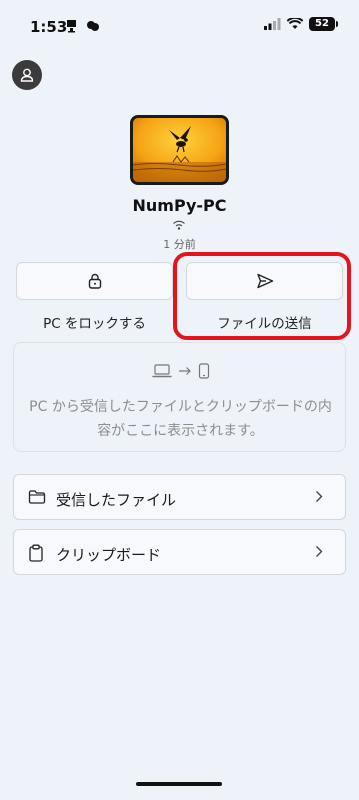 This screenshot has width=359, height=800. What do you see at coordinates (179, 25) in the screenshot?
I see `status-bar: 1:53 52` at bounding box center [179, 25].